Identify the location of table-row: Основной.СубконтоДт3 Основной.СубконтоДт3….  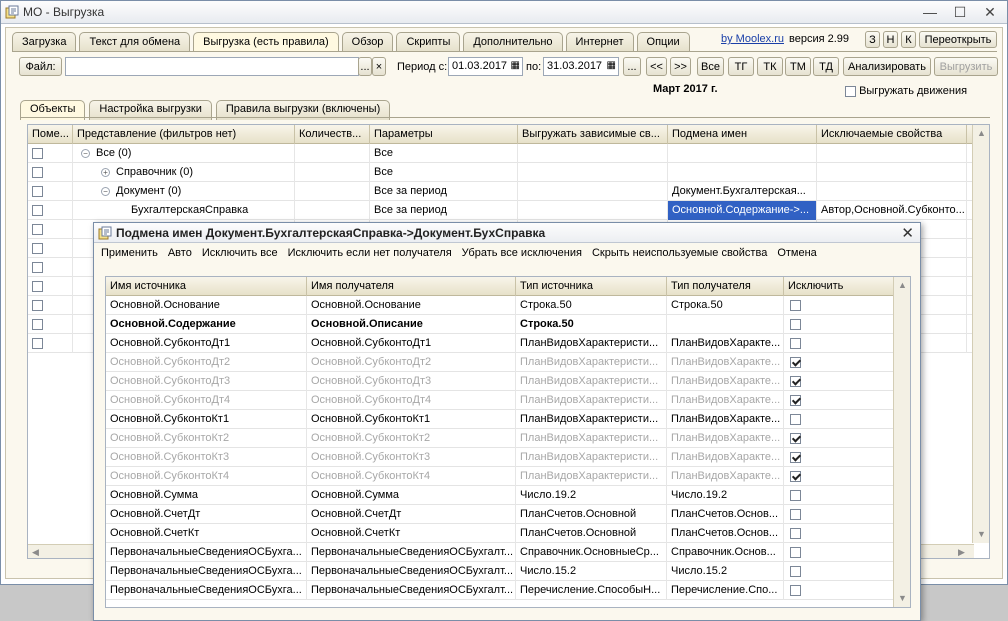
(508, 381).